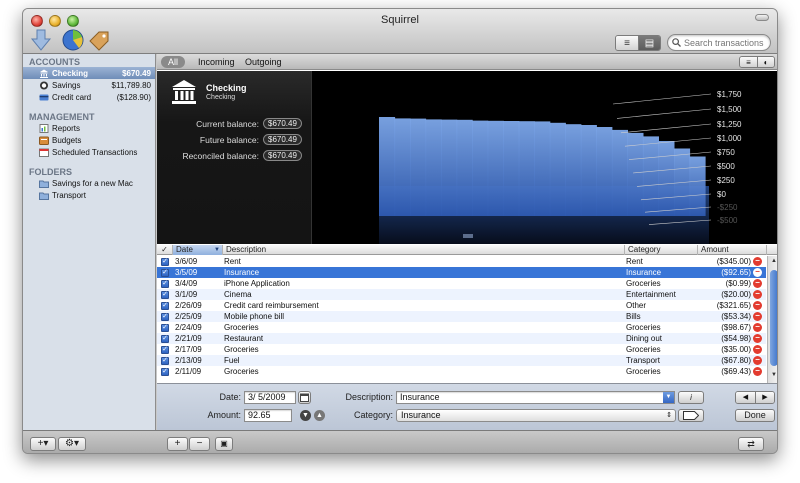 This screenshot has width=800, height=483. I want to click on sidebar-item-savings-for-new-mac: Savings for a new Mac, so click(89, 183).